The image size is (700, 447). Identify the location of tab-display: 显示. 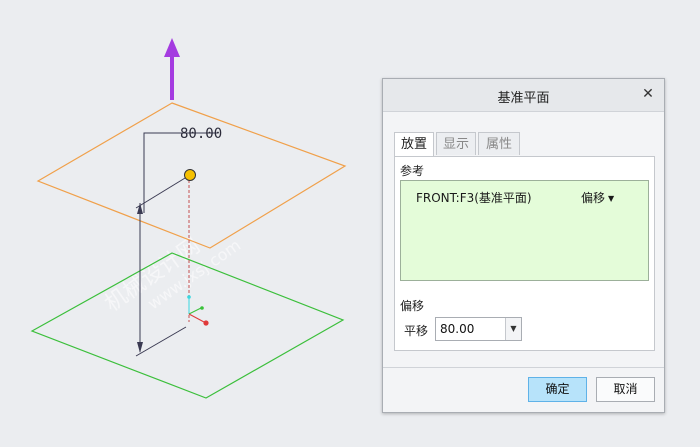
(456, 143).